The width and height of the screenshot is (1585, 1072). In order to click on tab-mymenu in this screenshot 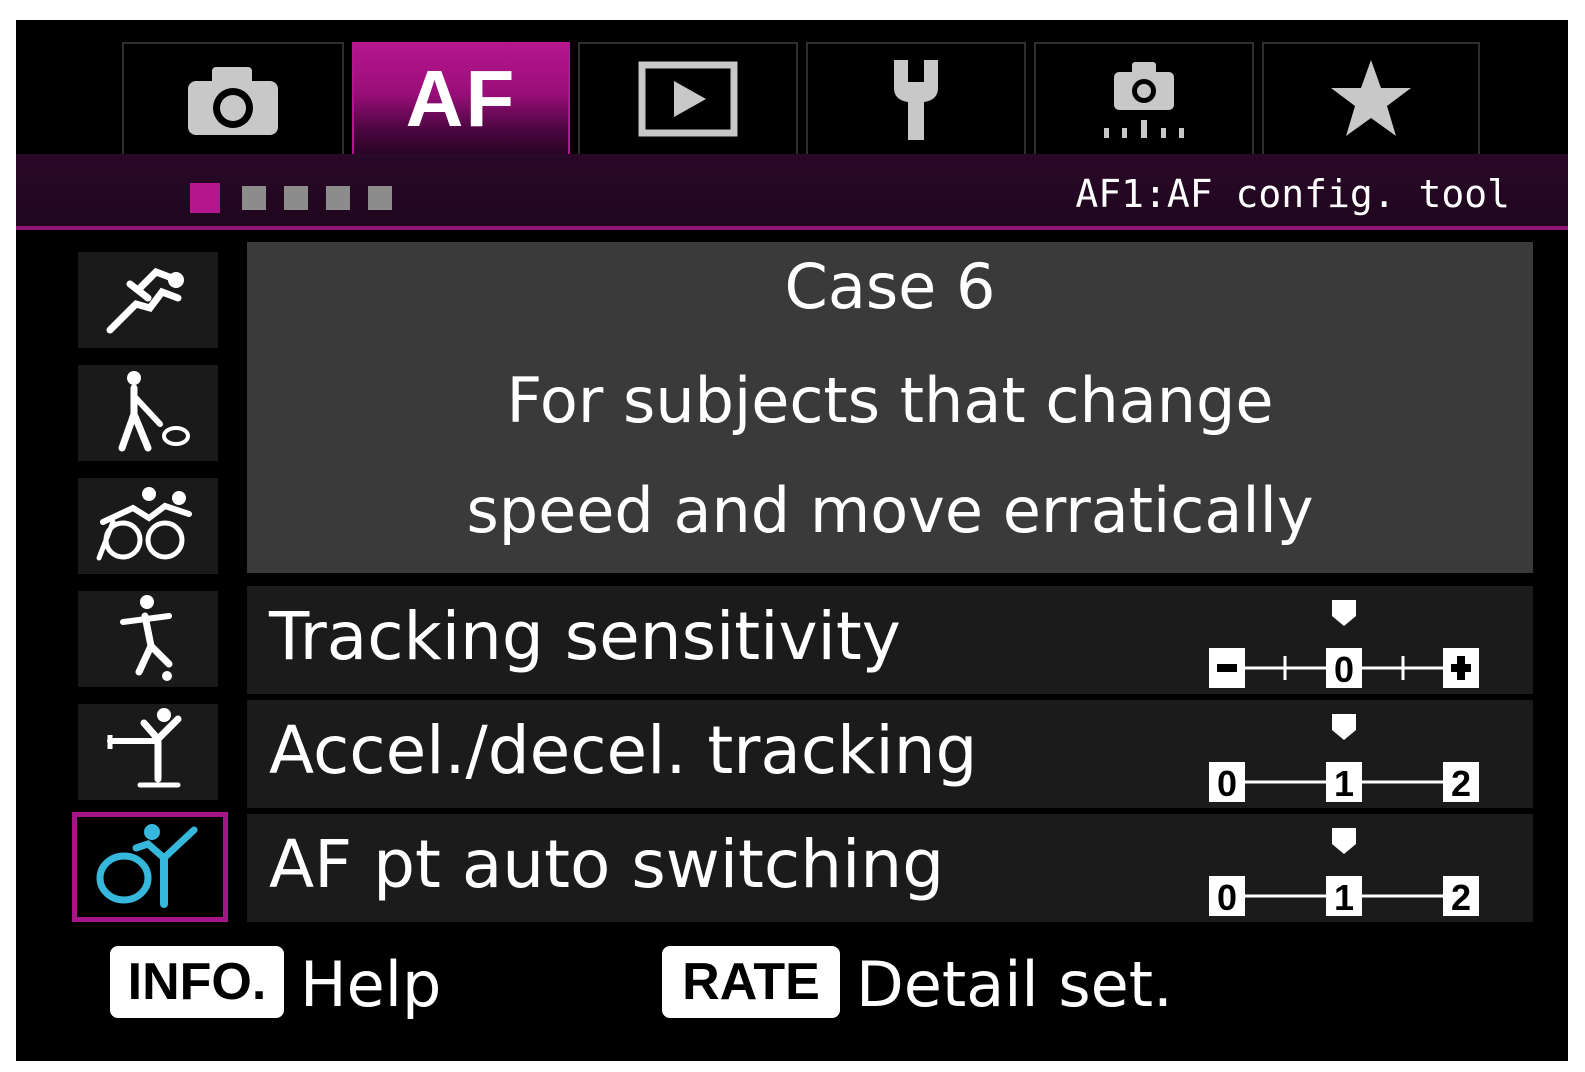, I will do `click(1371, 98)`.